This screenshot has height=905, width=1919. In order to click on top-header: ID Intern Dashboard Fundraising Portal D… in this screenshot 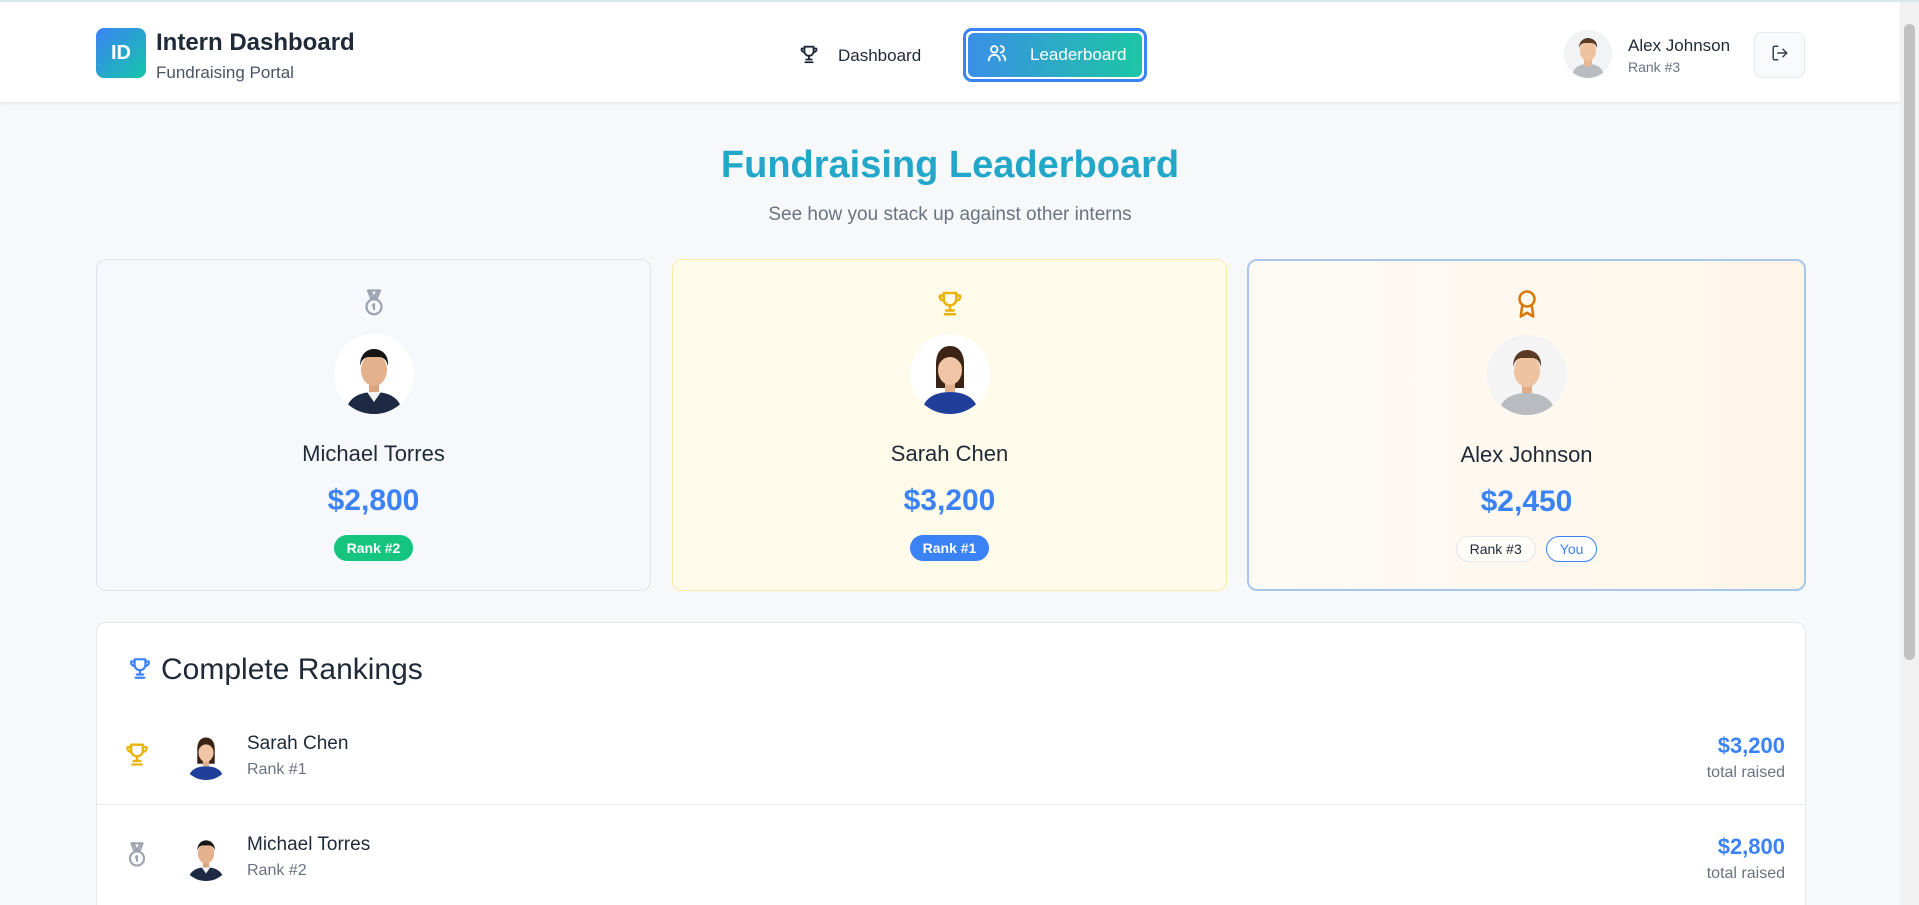, I will do `click(950, 52)`.